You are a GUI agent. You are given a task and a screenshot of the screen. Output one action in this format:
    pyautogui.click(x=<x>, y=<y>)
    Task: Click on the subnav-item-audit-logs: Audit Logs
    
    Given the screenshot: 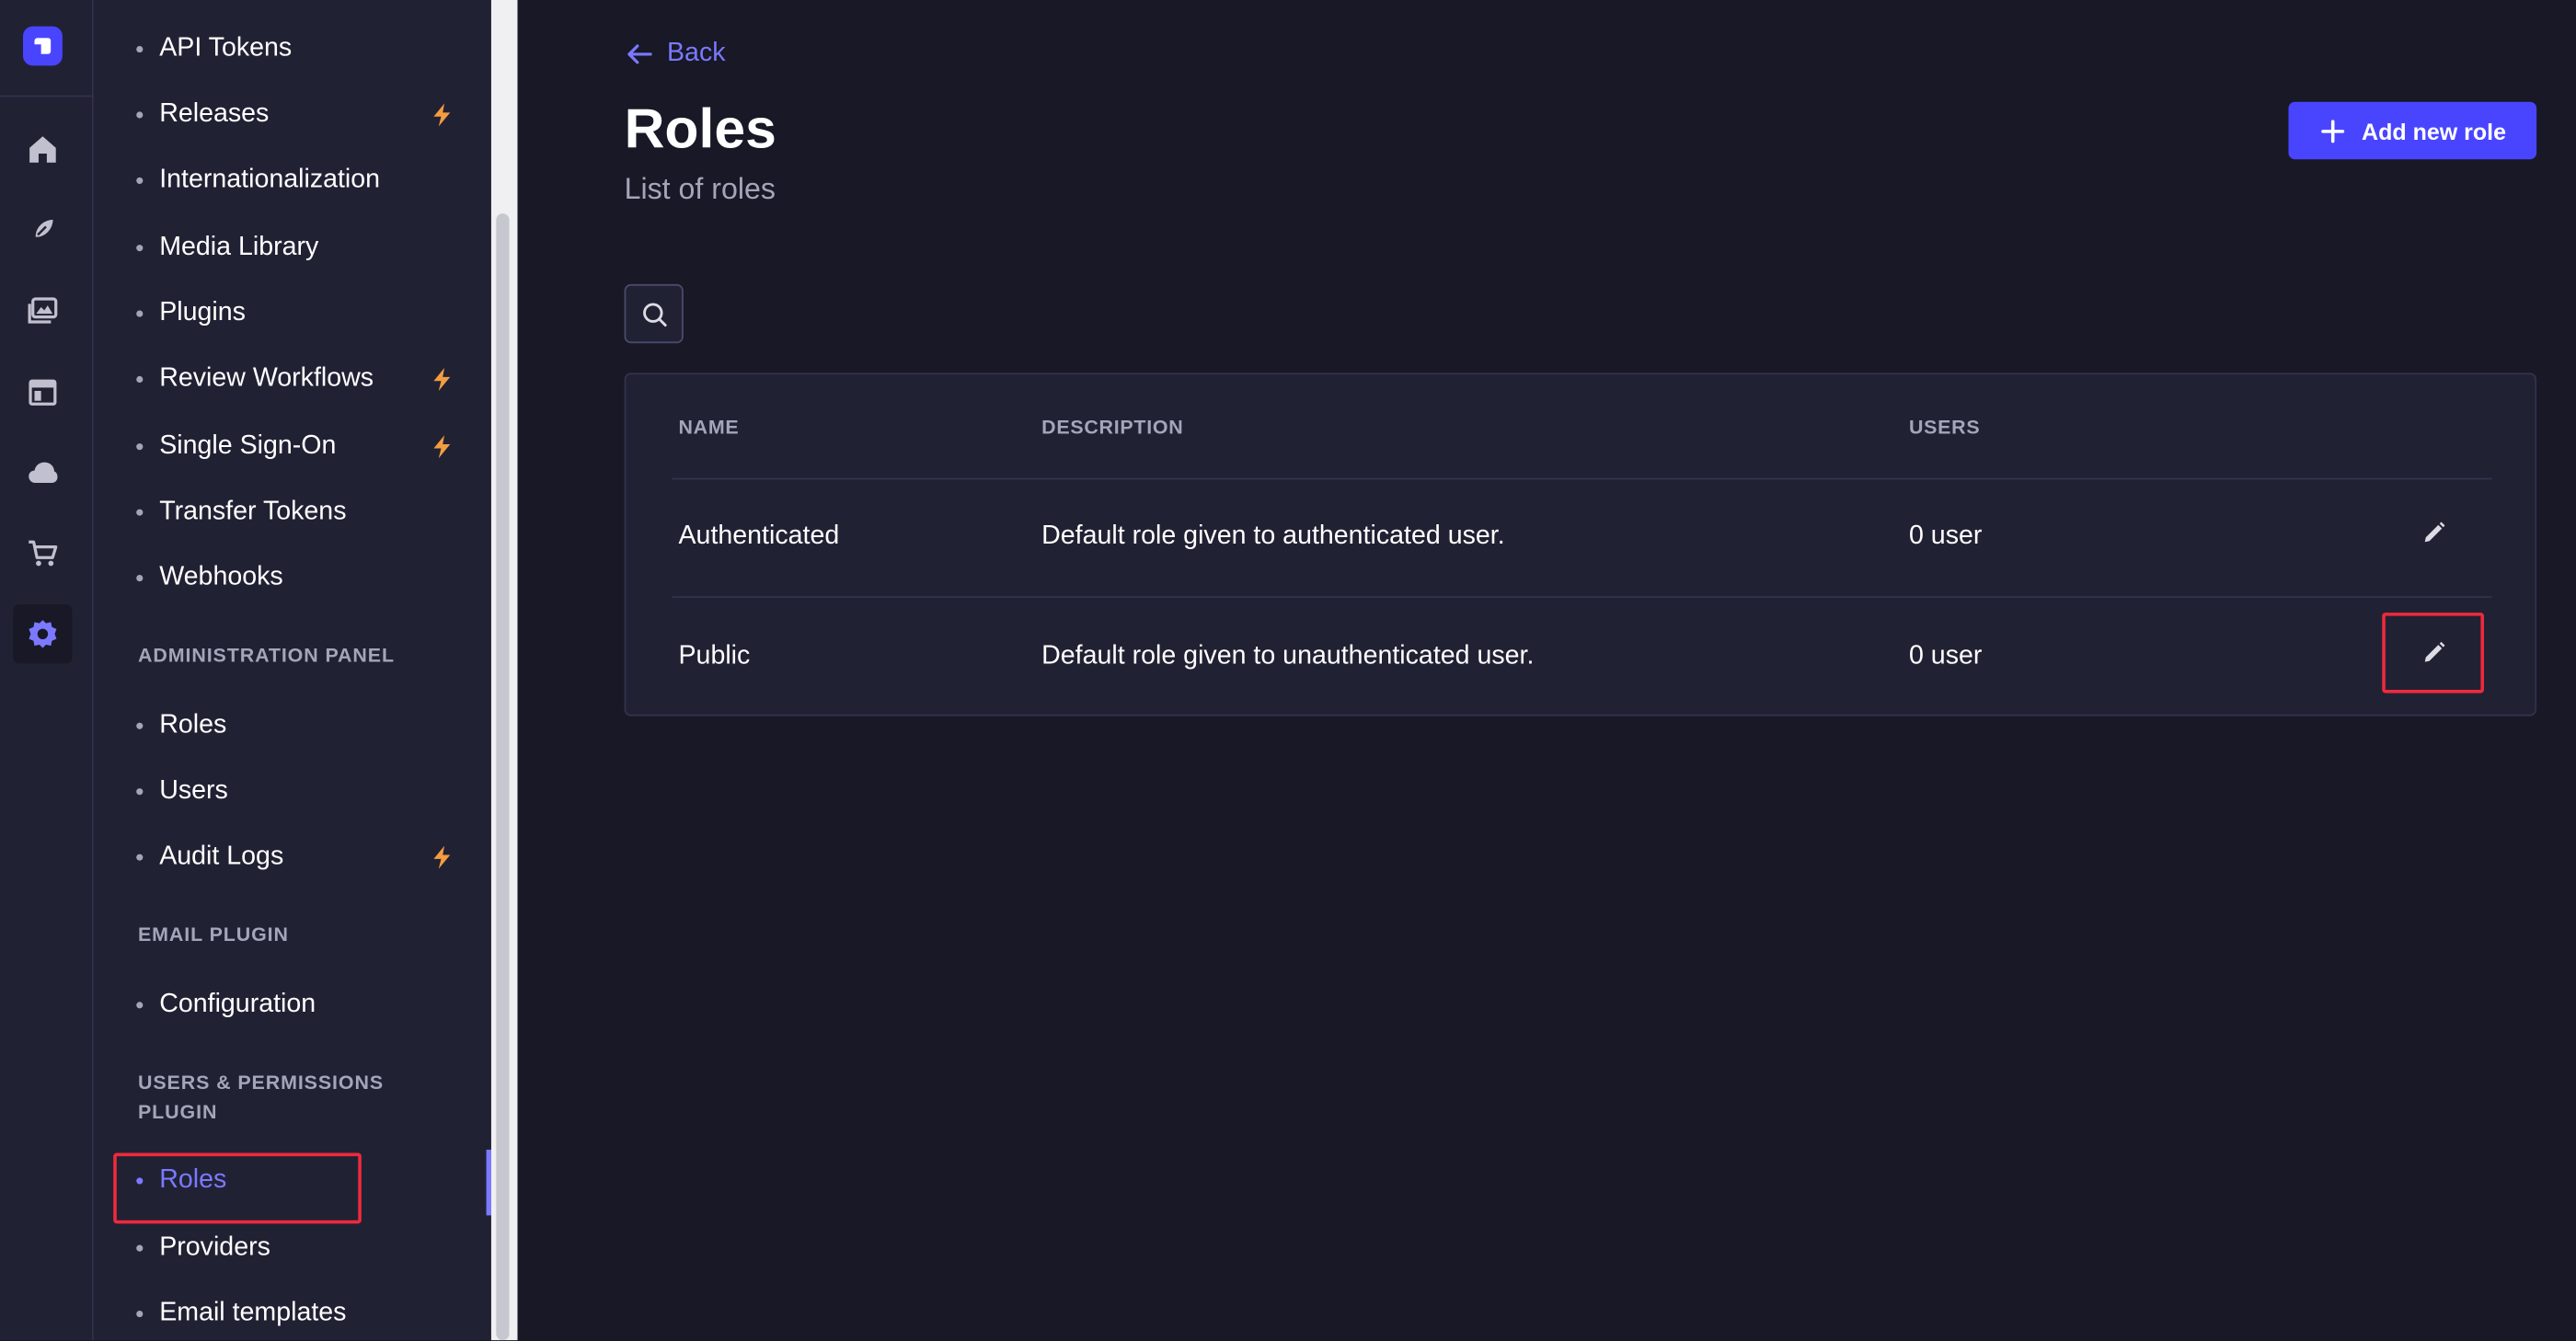 What is the action you would take?
    pyautogui.click(x=209, y=857)
    